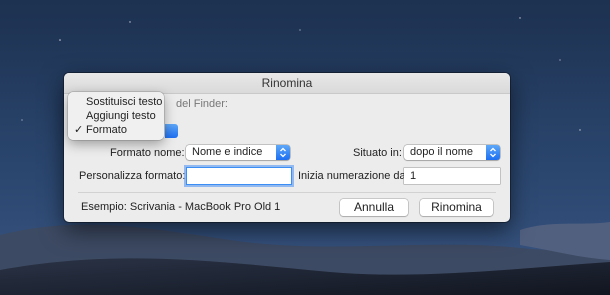 The image size is (610, 295). Describe the element at coordinates (374, 207) in the screenshot. I see `cancel-button: Annulla` at that location.